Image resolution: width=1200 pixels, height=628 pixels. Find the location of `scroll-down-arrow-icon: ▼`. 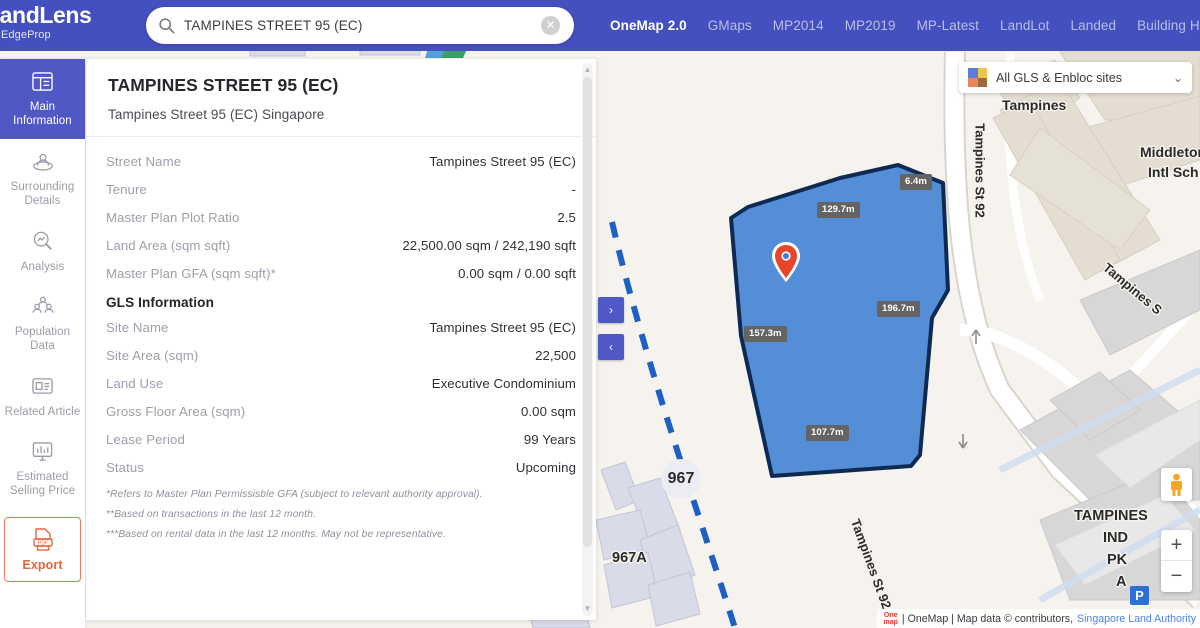

scroll-down-arrow-icon: ▼ is located at coordinates (588, 609).